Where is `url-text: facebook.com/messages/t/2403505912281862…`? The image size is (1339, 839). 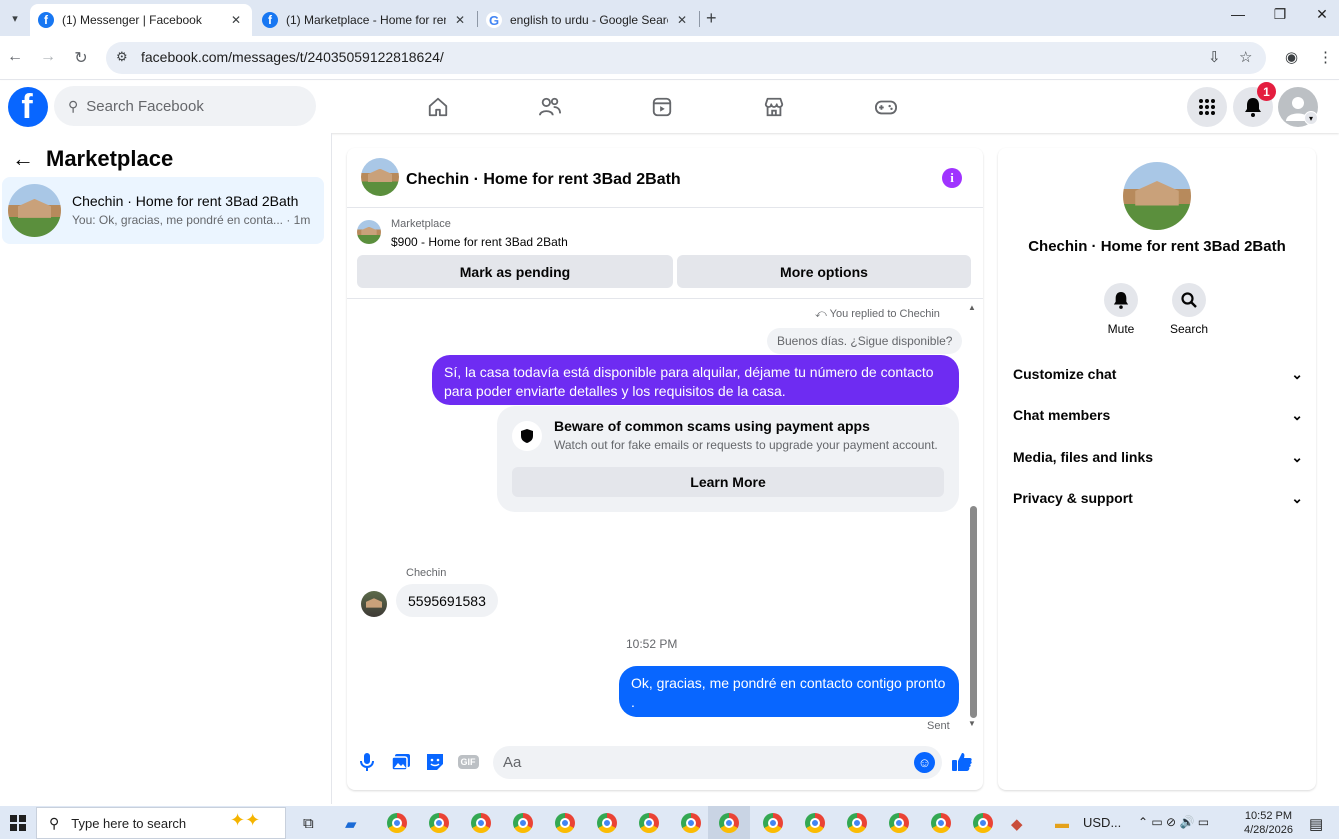 url-text: facebook.com/messages/t/2403505912281862… is located at coordinates (292, 57).